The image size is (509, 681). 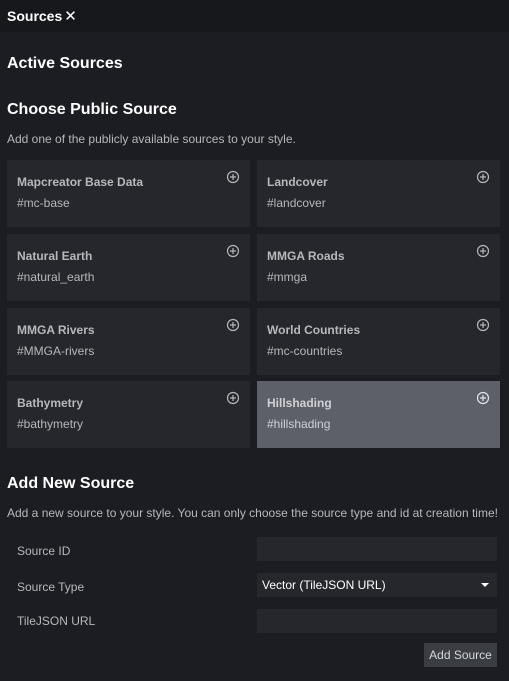 What do you see at coordinates (377, 621) in the screenshot?
I see `tilejson-url-input` at bounding box center [377, 621].